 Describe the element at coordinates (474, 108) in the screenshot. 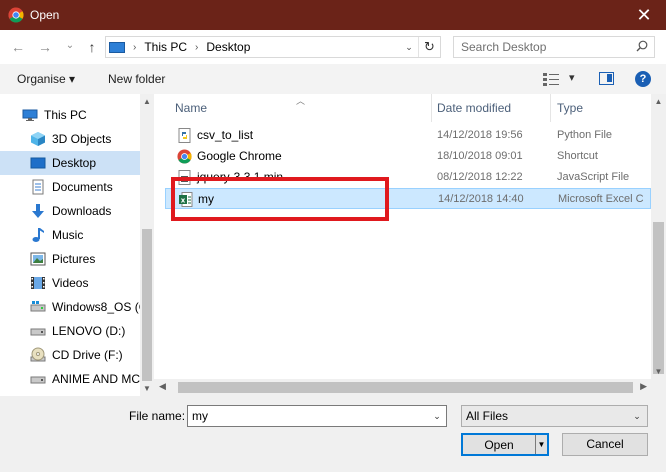

I see `column-header-label: Date modified` at that location.